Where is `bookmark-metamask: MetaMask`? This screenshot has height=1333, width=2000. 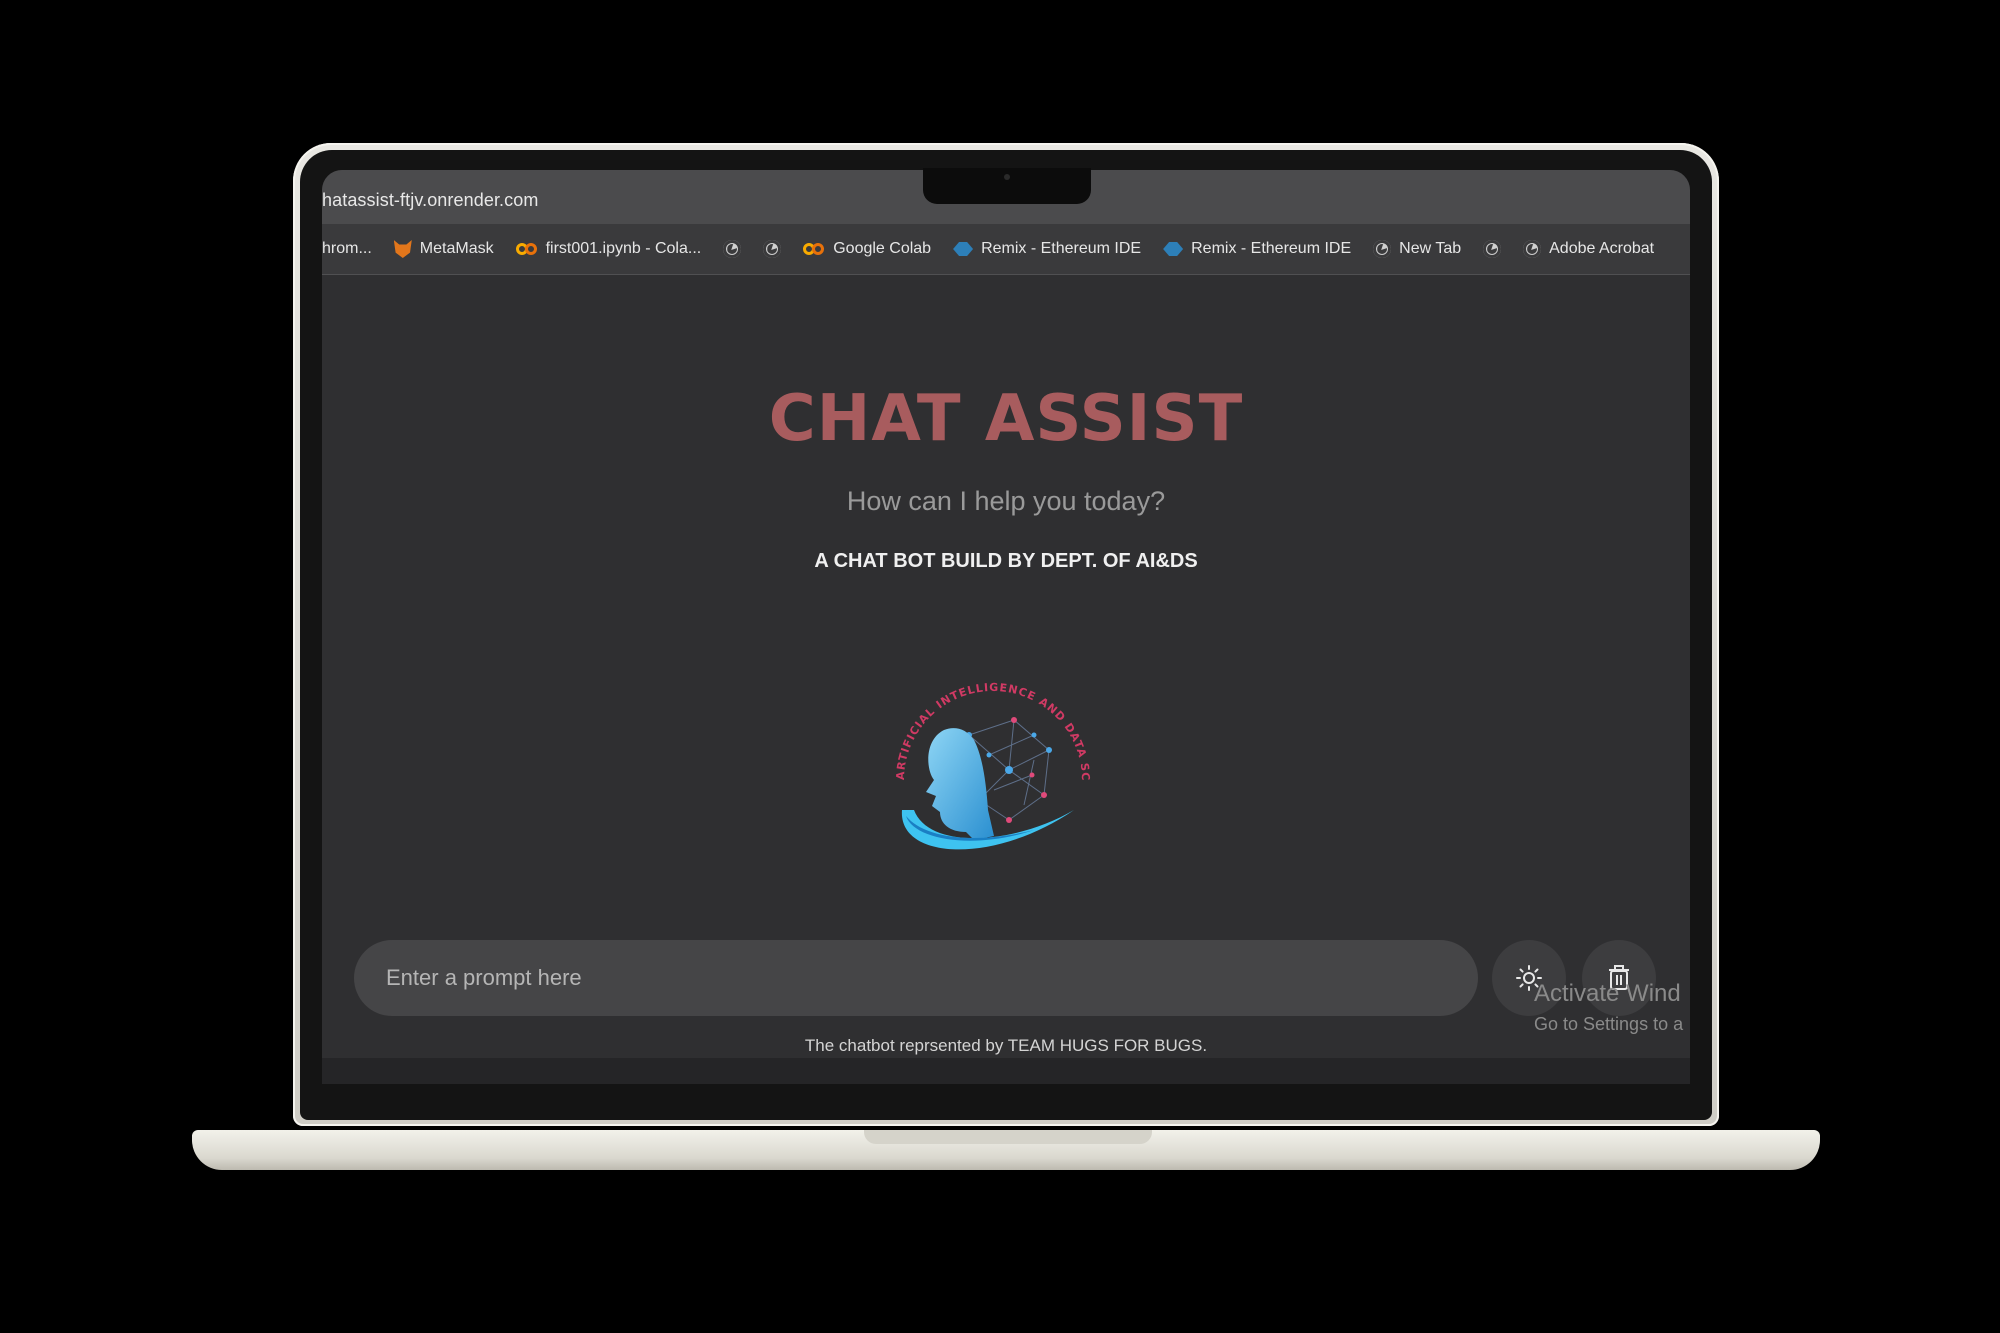 bookmark-metamask: MetaMask is located at coordinates (443, 249).